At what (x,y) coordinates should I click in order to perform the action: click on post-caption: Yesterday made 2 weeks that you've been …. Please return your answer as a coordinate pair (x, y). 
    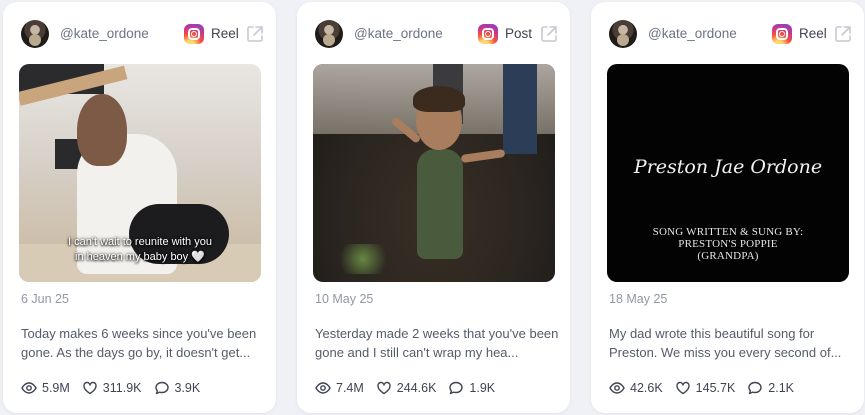
    Looking at the image, I should click on (437, 343).